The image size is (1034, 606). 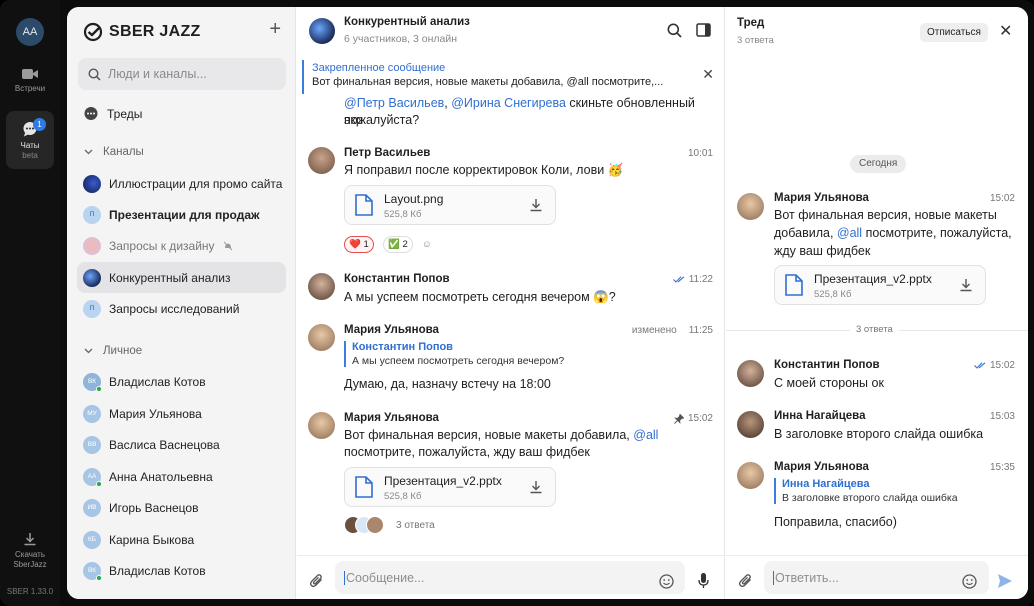 What do you see at coordinates (181, 245) in the screenshot?
I see `sidebar-item-channel: Запросы к дизайну` at bounding box center [181, 245].